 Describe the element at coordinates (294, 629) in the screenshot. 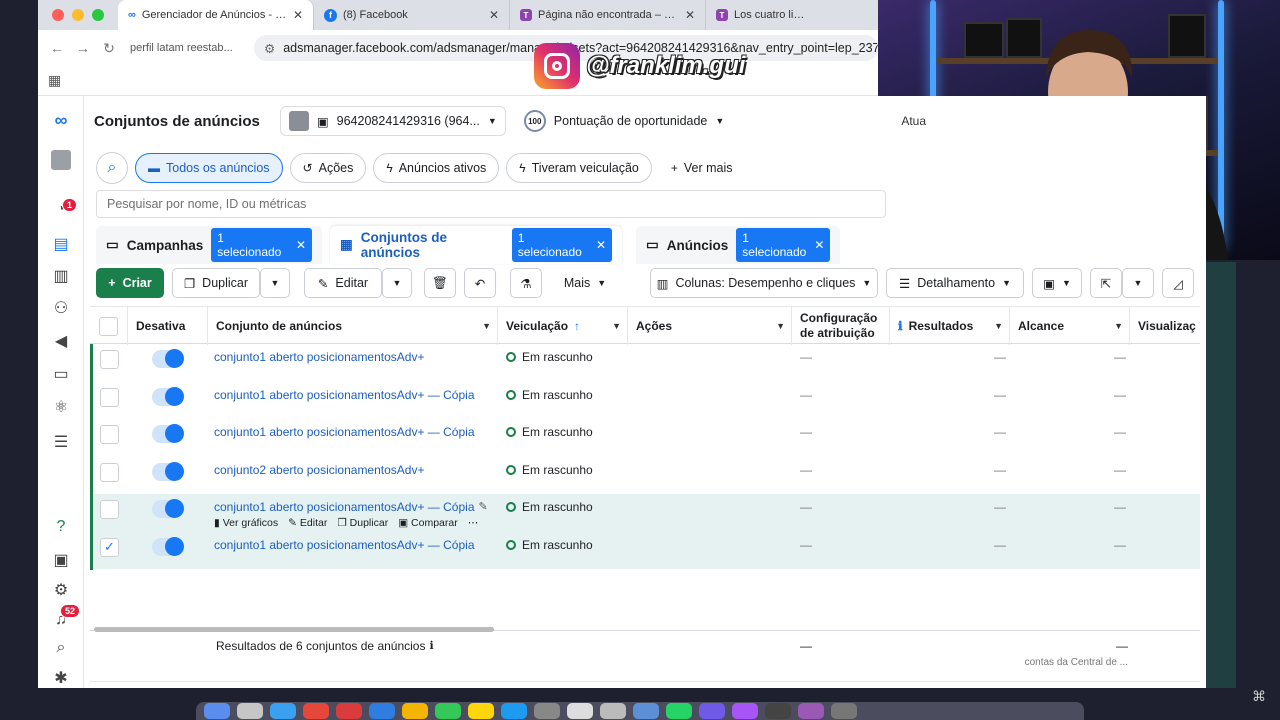

I see `horizontal-scrollbar` at that location.